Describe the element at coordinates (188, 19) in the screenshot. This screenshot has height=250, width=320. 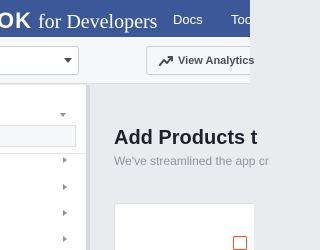
I see `nav-docs-link: Docs` at that location.